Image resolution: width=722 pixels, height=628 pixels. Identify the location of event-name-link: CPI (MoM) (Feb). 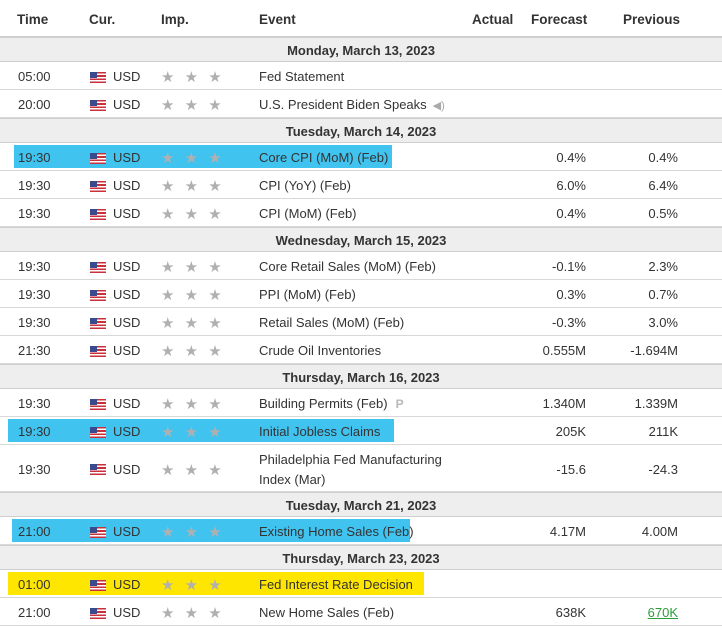
(308, 213).